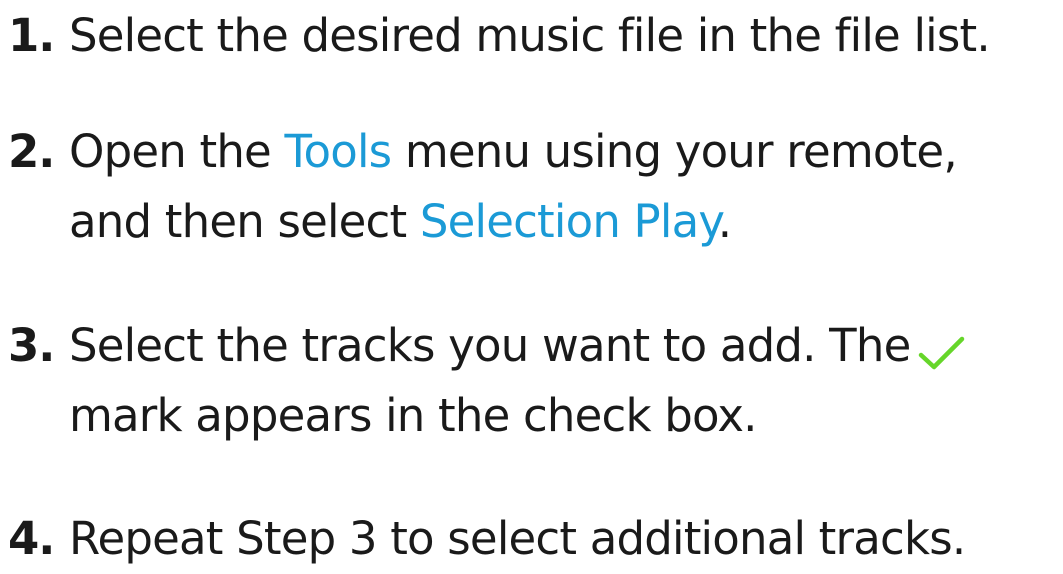 This screenshot has width=1063, height=574. Describe the element at coordinates (31, 345) in the screenshot. I see `step-number: 3.` at that location.